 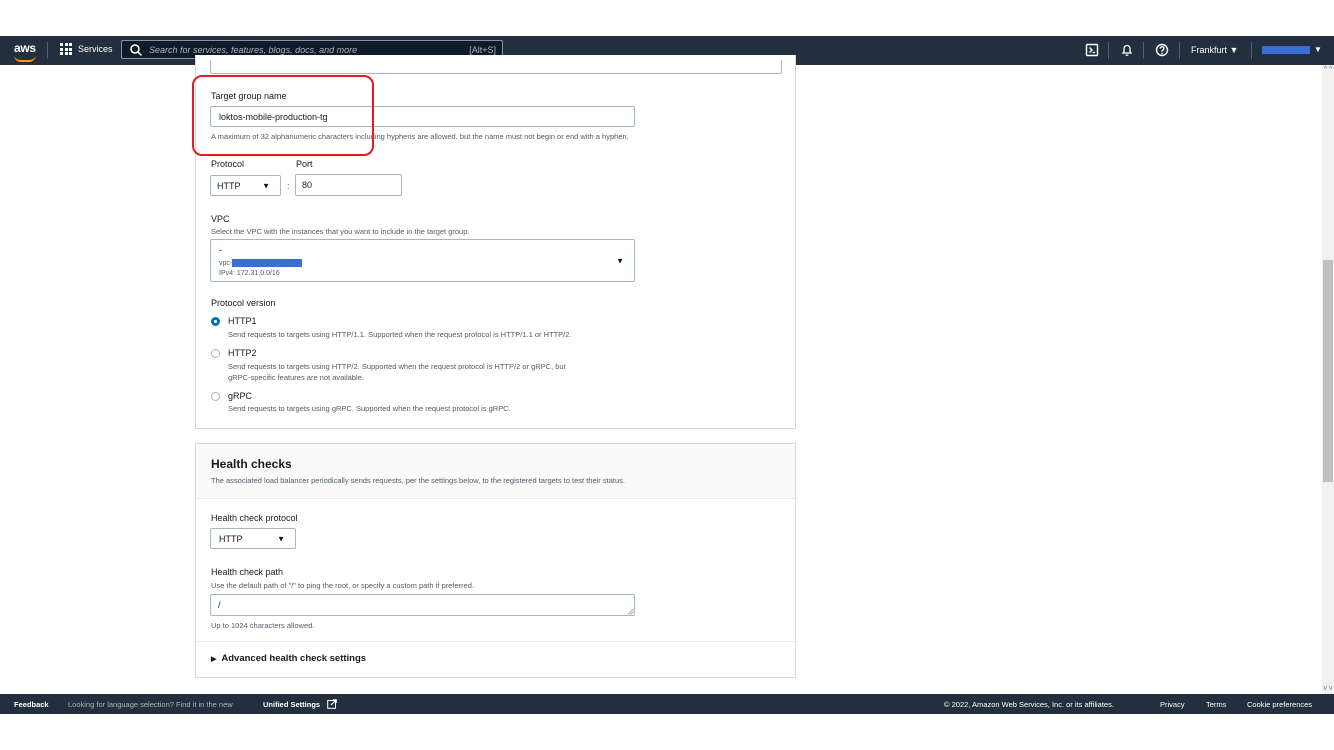 What do you see at coordinates (31, 704) in the screenshot?
I see `feedback-link: Feedback` at bounding box center [31, 704].